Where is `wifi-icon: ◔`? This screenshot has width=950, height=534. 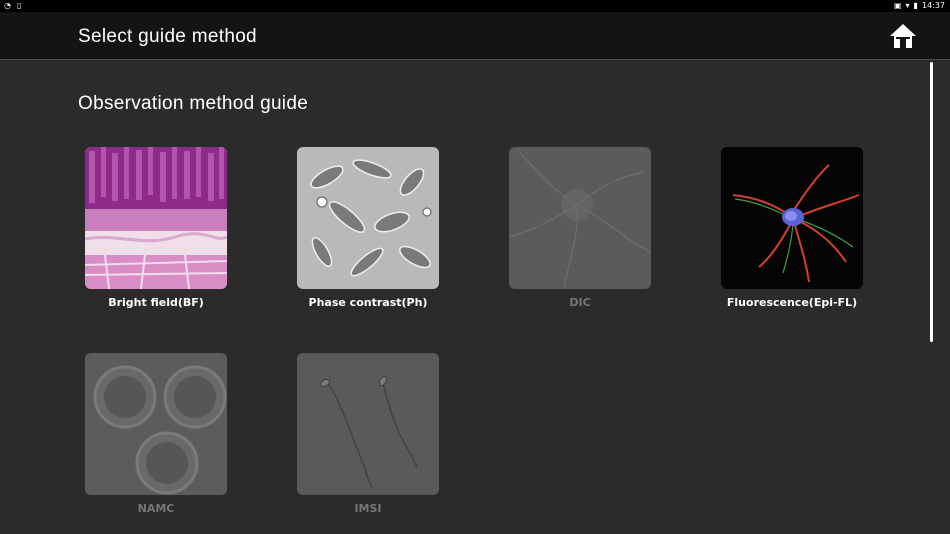 wifi-icon: ◔ is located at coordinates (7, 5).